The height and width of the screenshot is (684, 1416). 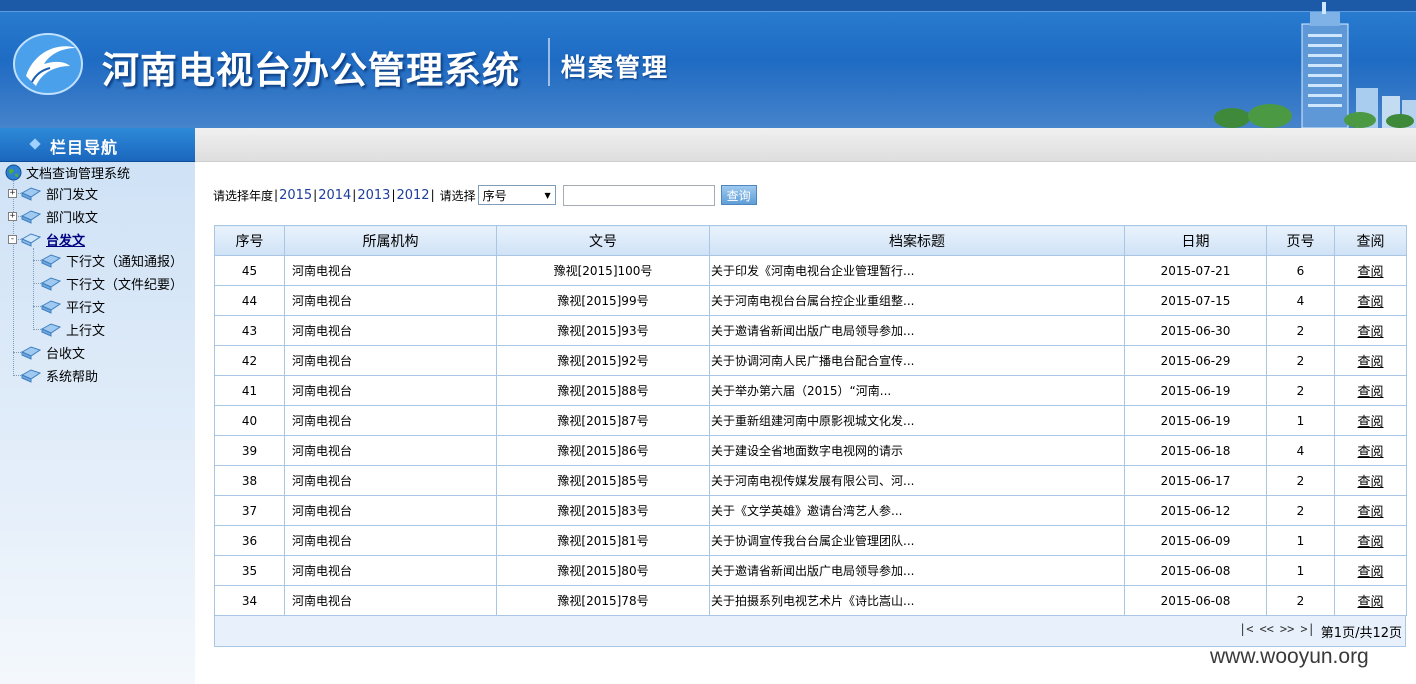 I want to click on sidebar-item-parallel: 平行文, so click(x=72, y=306).